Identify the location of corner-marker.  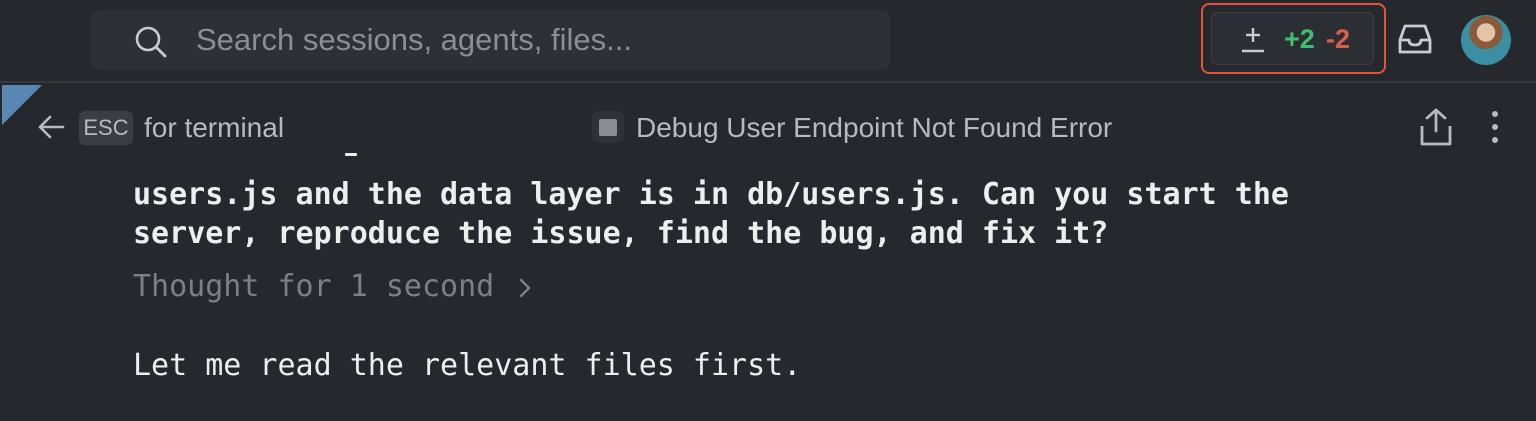
(22, 105).